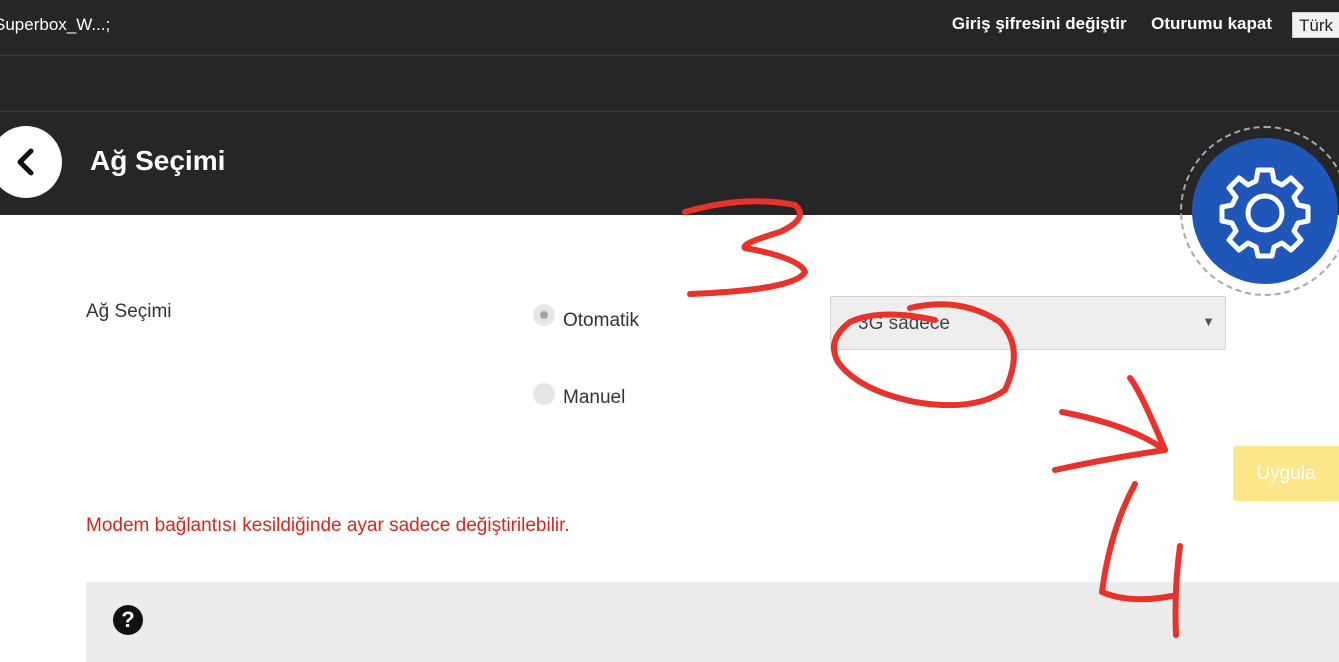  What do you see at coordinates (1208, 321) in the screenshot?
I see `dropdown-arrow-icon: ▼` at bounding box center [1208, 321].